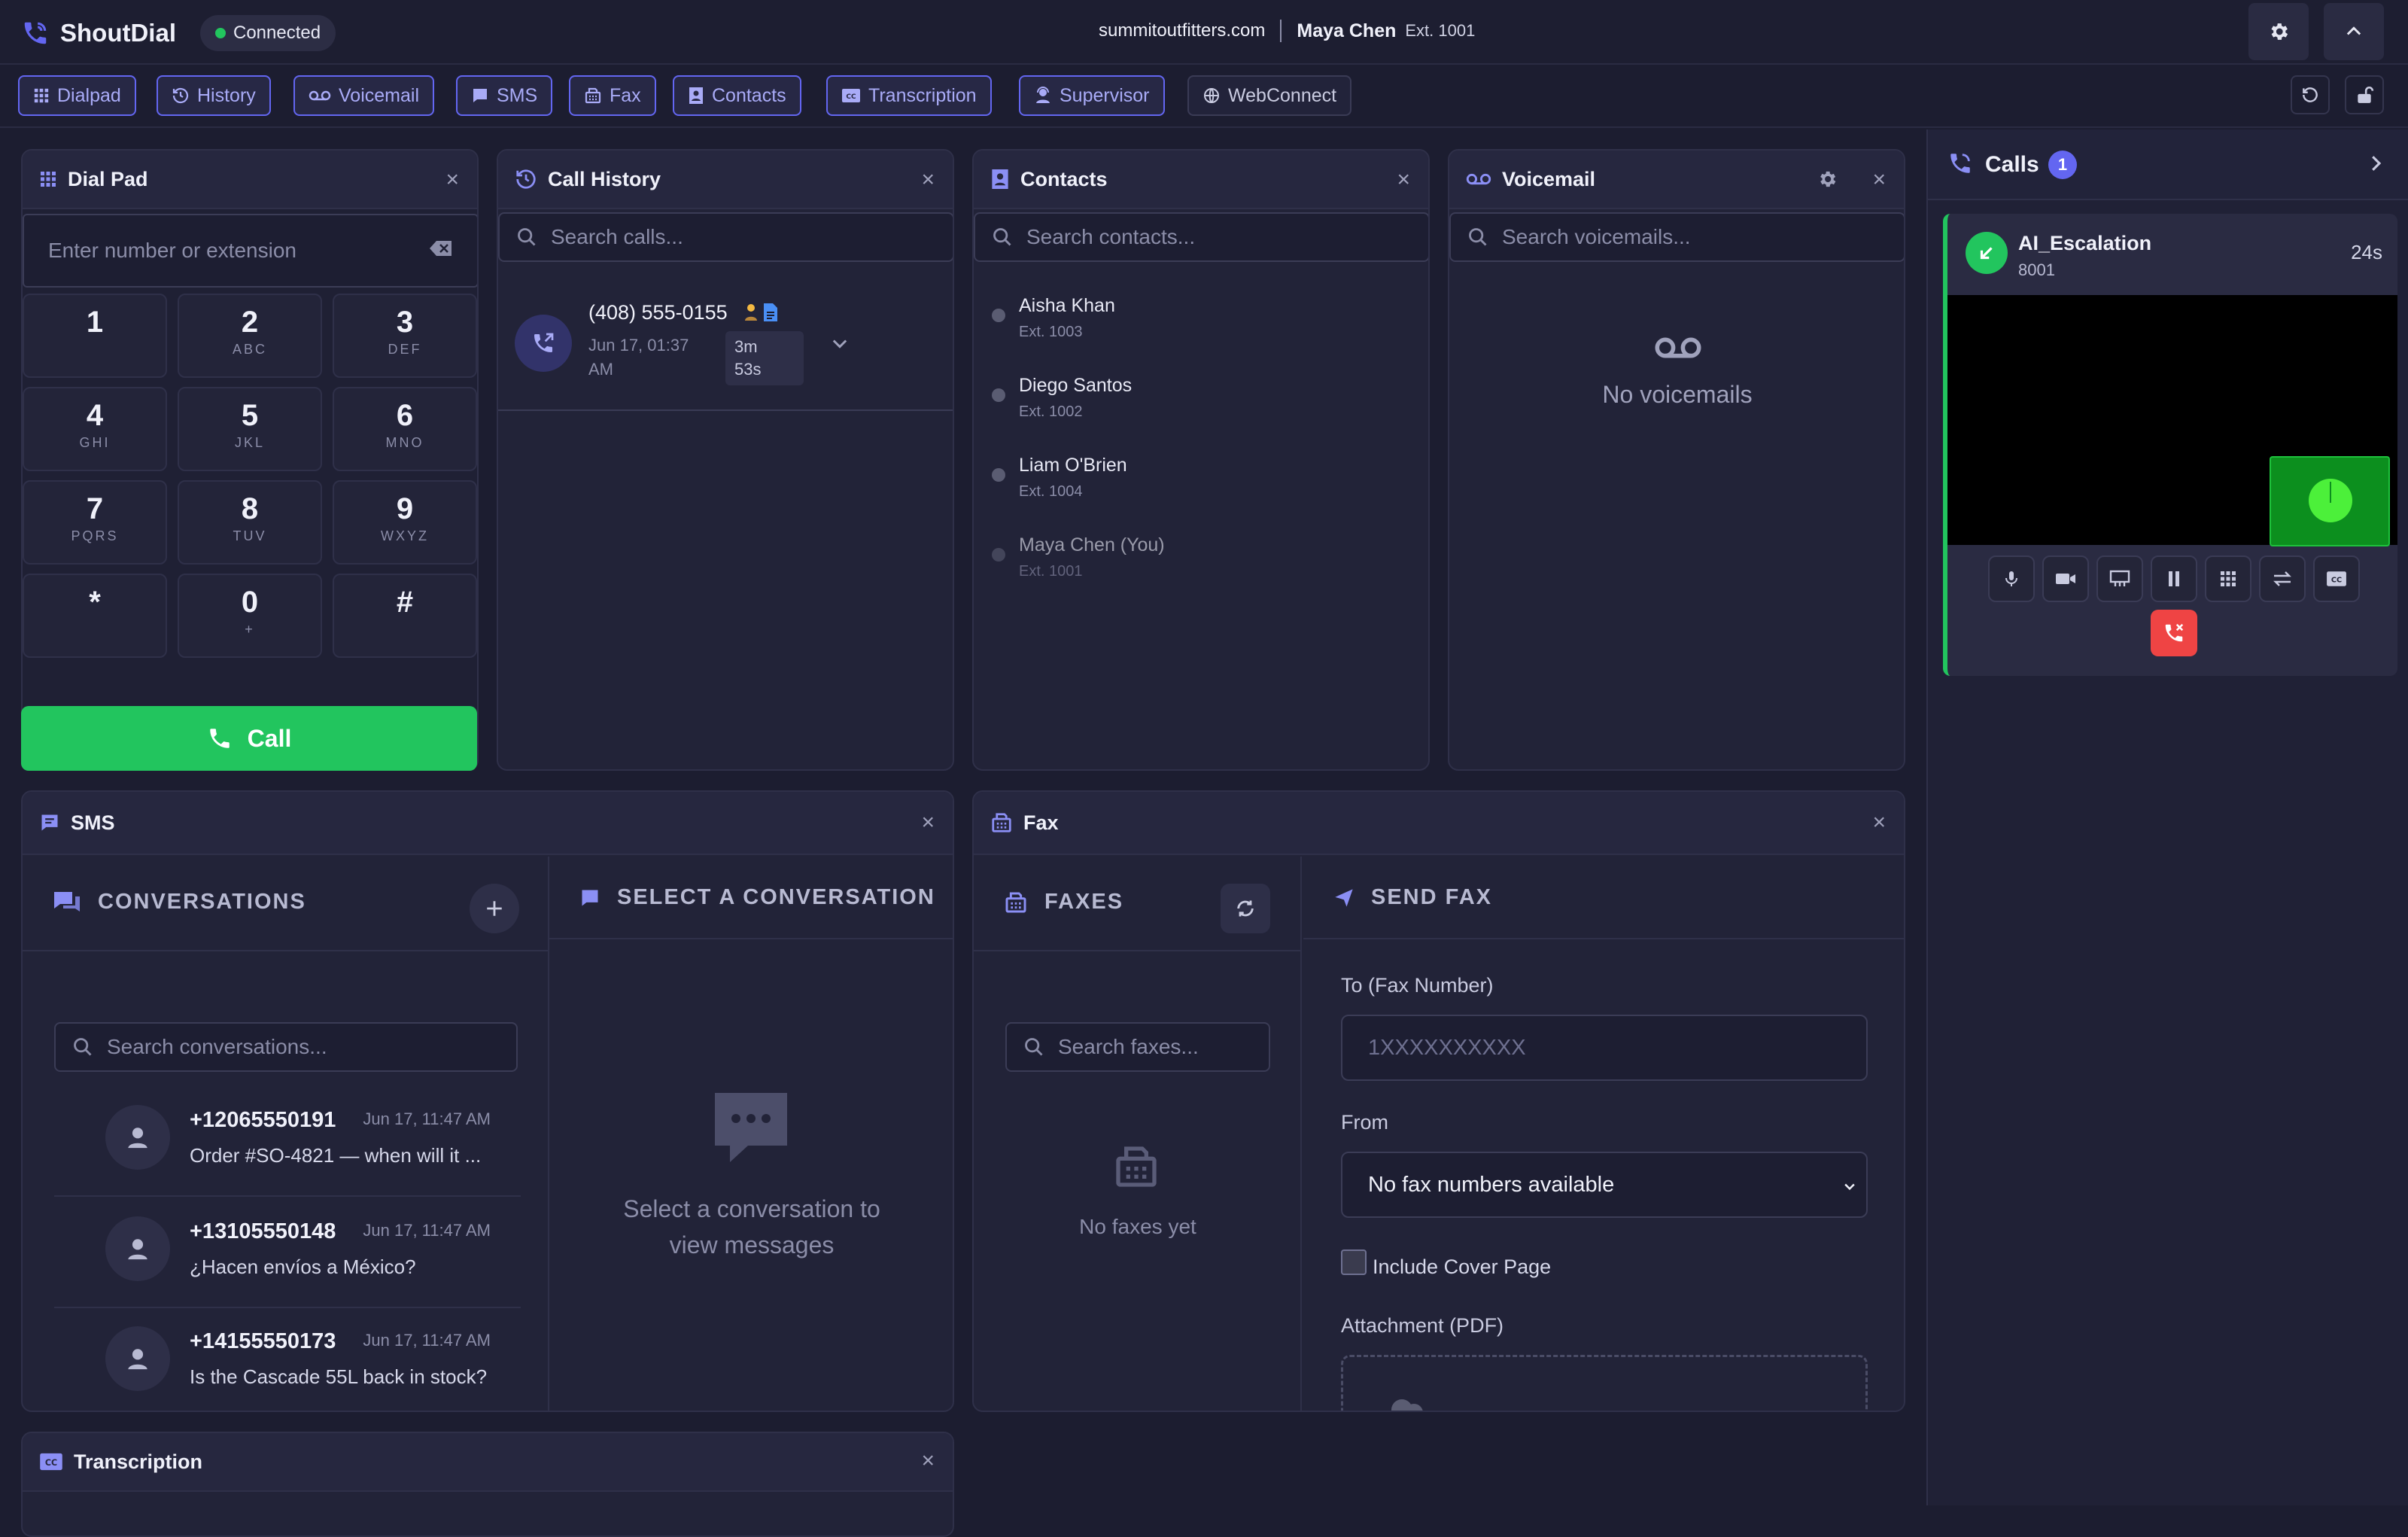 The height and width of the screenshot is (1537, 2408). Describe the element at coordinates (1282, 95) in the screenshot. I see `tab-label: WebConnect` at that location.